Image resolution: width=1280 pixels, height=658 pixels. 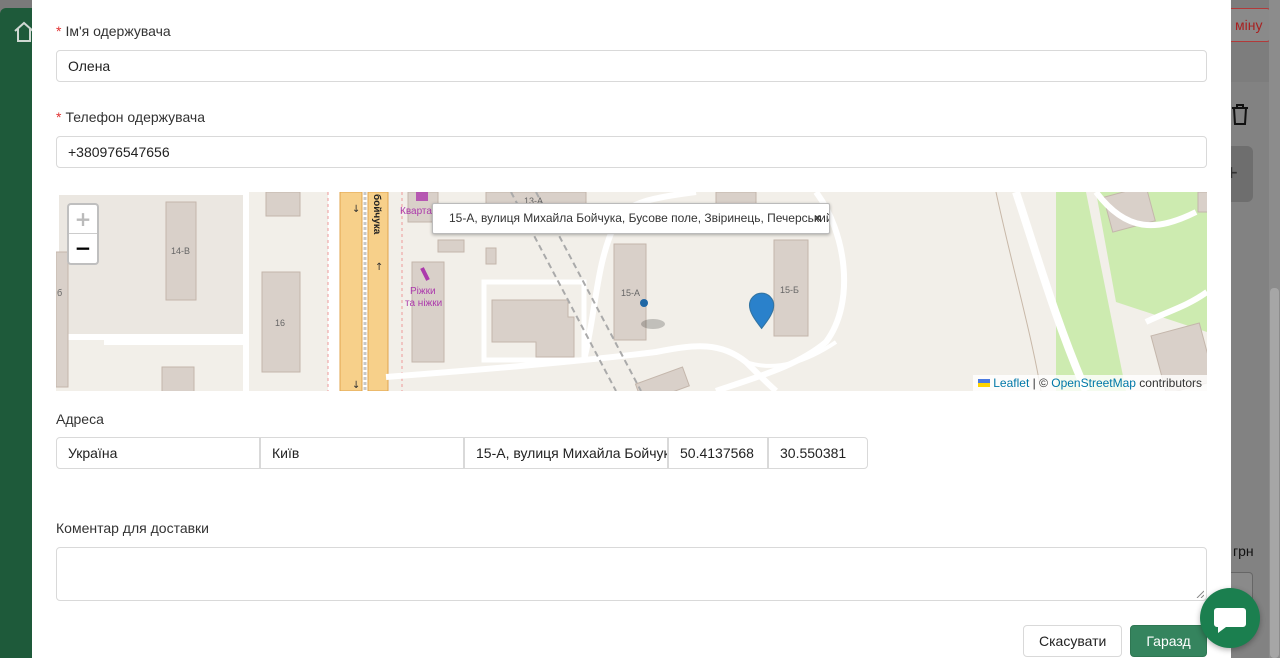 I want to click on address-city-field: Київ, so click(x=362, y=453).